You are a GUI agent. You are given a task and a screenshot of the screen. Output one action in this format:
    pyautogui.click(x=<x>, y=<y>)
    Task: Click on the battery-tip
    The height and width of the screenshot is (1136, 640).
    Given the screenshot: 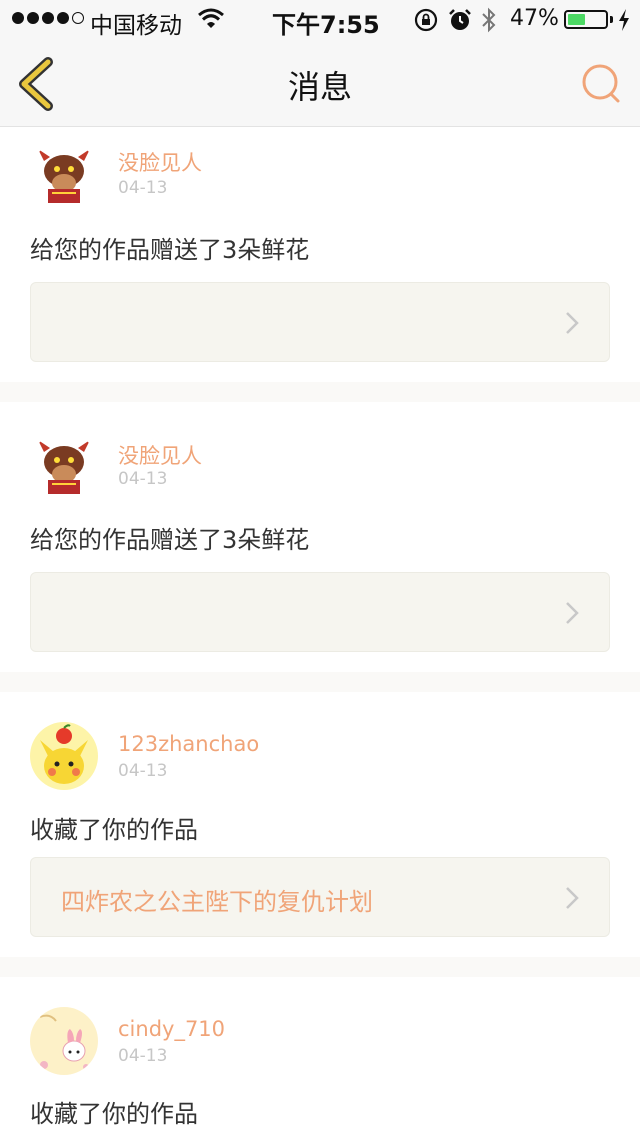 What is the action you would take?
    pyautogui.click(x=611, y=19)
    